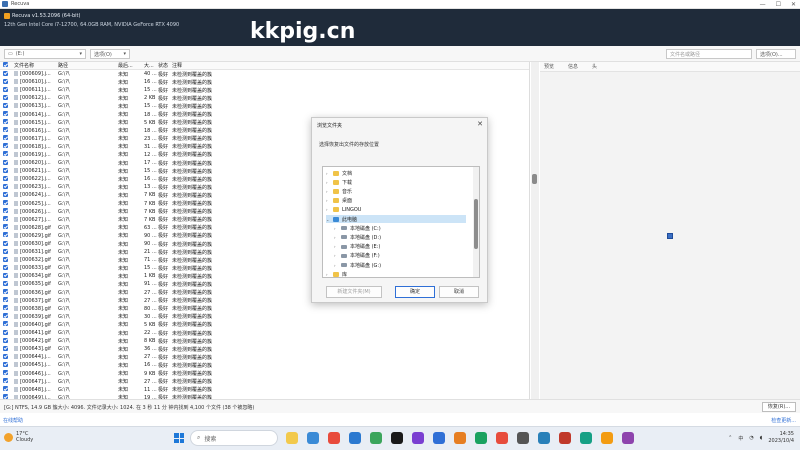  Describe the element at coordinates (535, 230) in the screenshot. I see `file-list-scrollbar` at that location.